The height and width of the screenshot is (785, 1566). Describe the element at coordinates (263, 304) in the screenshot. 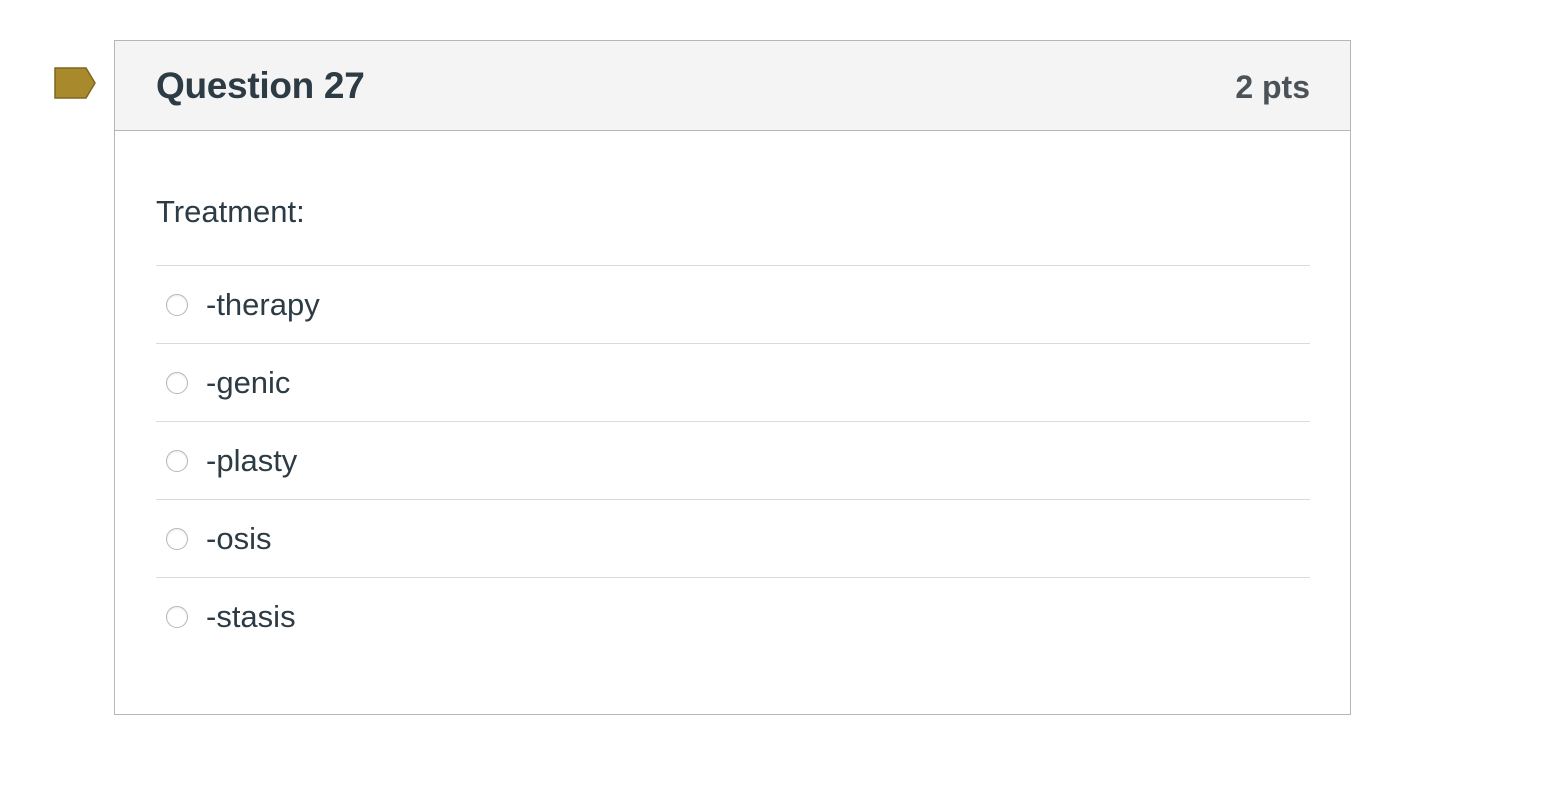

I see `answer-label: -therapy` at that location.